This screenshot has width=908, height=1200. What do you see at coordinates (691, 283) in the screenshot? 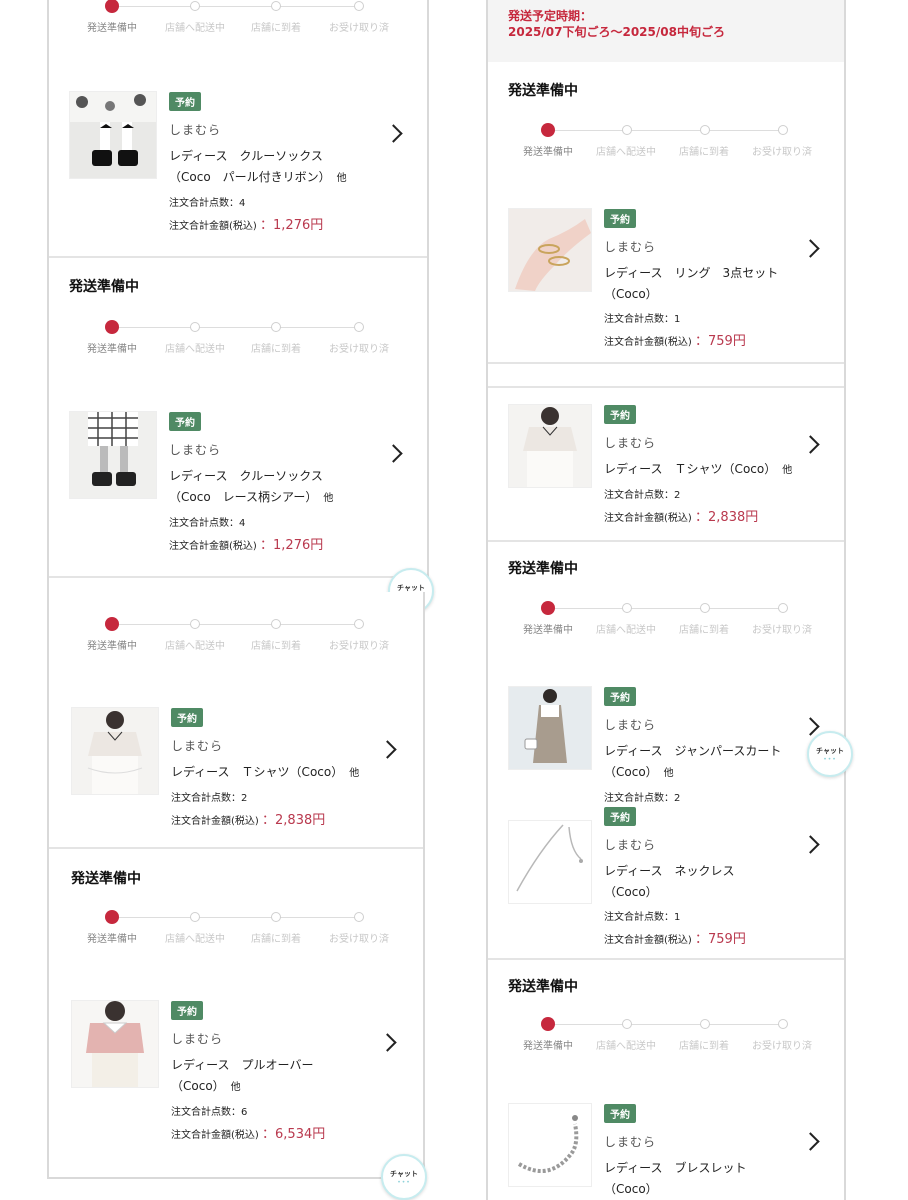
I see `product-name: レディース リング 3点セット （Coco）` at bounding box center [691, 283].